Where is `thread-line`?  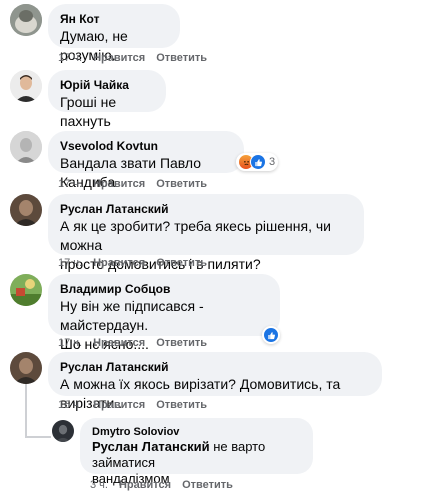
thread-line is located at coordinates (26, 411).